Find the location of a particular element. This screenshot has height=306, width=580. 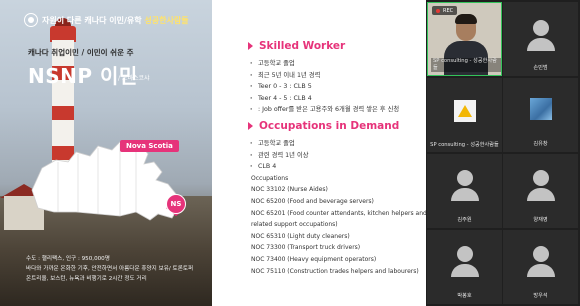

participant-thumbnail is located at coordinates (541, 109).